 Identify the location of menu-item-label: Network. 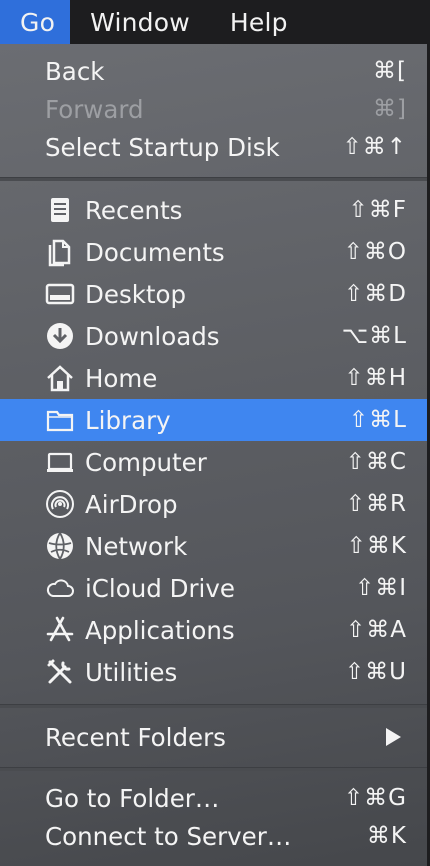
(136, 546).